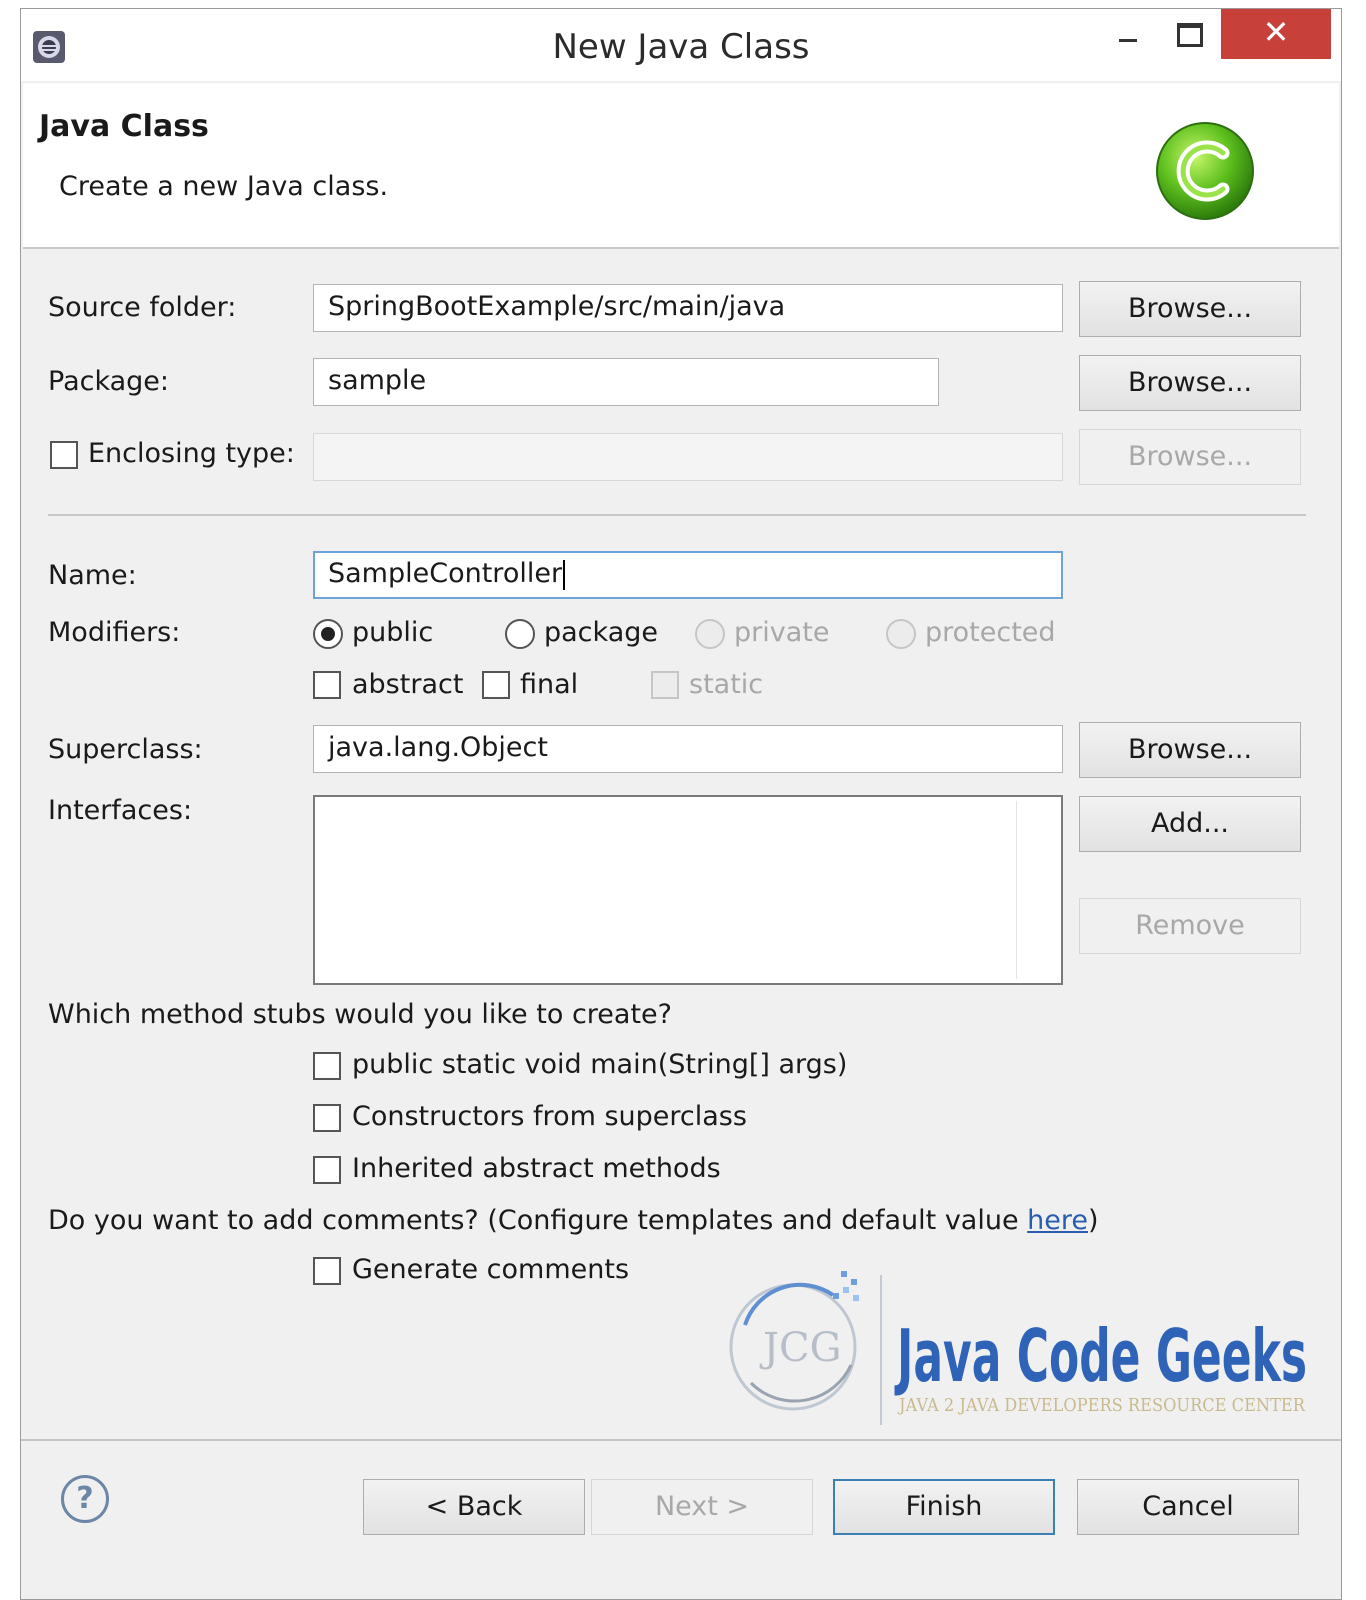 This screenshot has width=1366, height=1600. What do you see at coordinates (114, 632) in the screenshot?
I see `modifiers-label: Modifiers:` at bounding box center [114, 632].